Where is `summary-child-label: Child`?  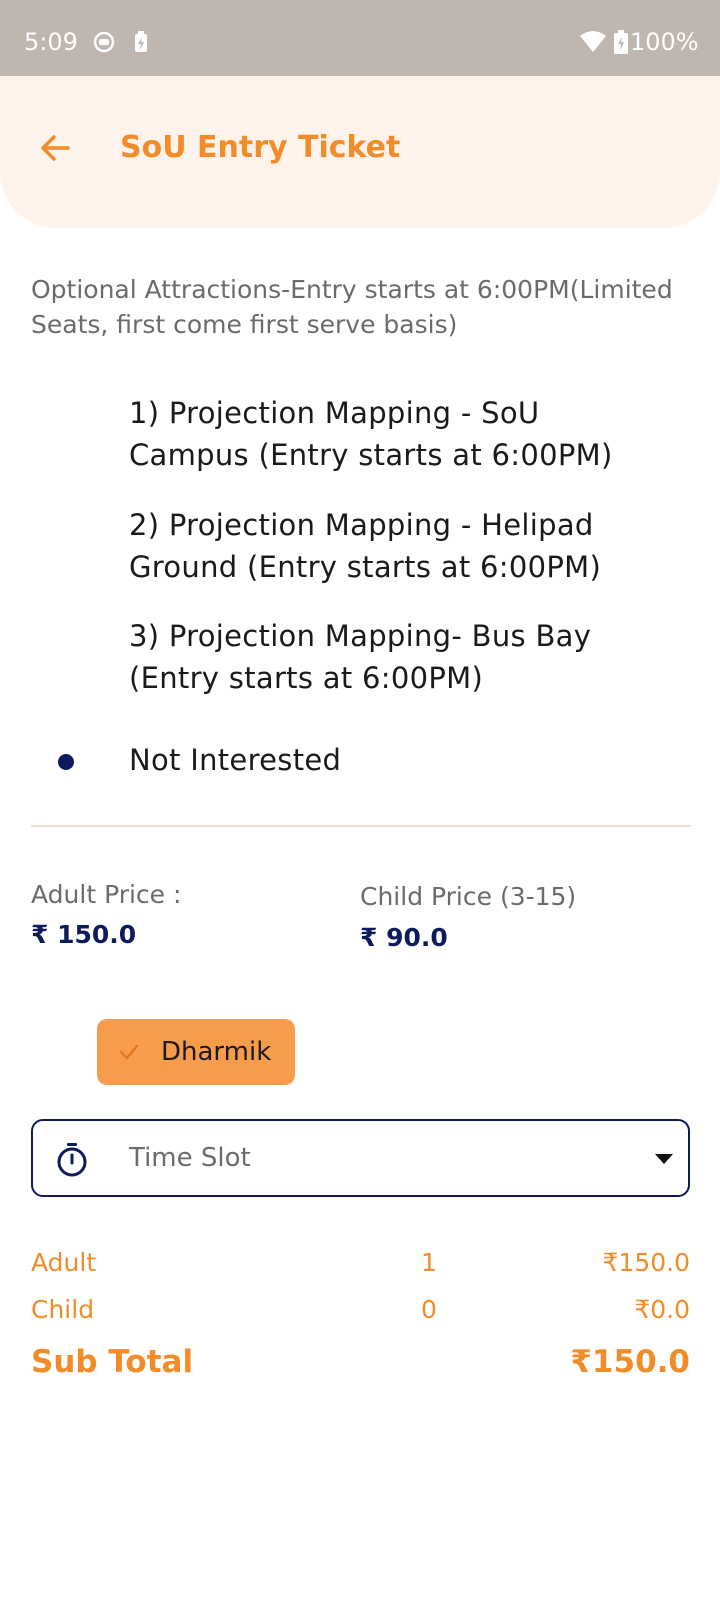
summary-child-label: Child is located at coordinates (63, 1309).